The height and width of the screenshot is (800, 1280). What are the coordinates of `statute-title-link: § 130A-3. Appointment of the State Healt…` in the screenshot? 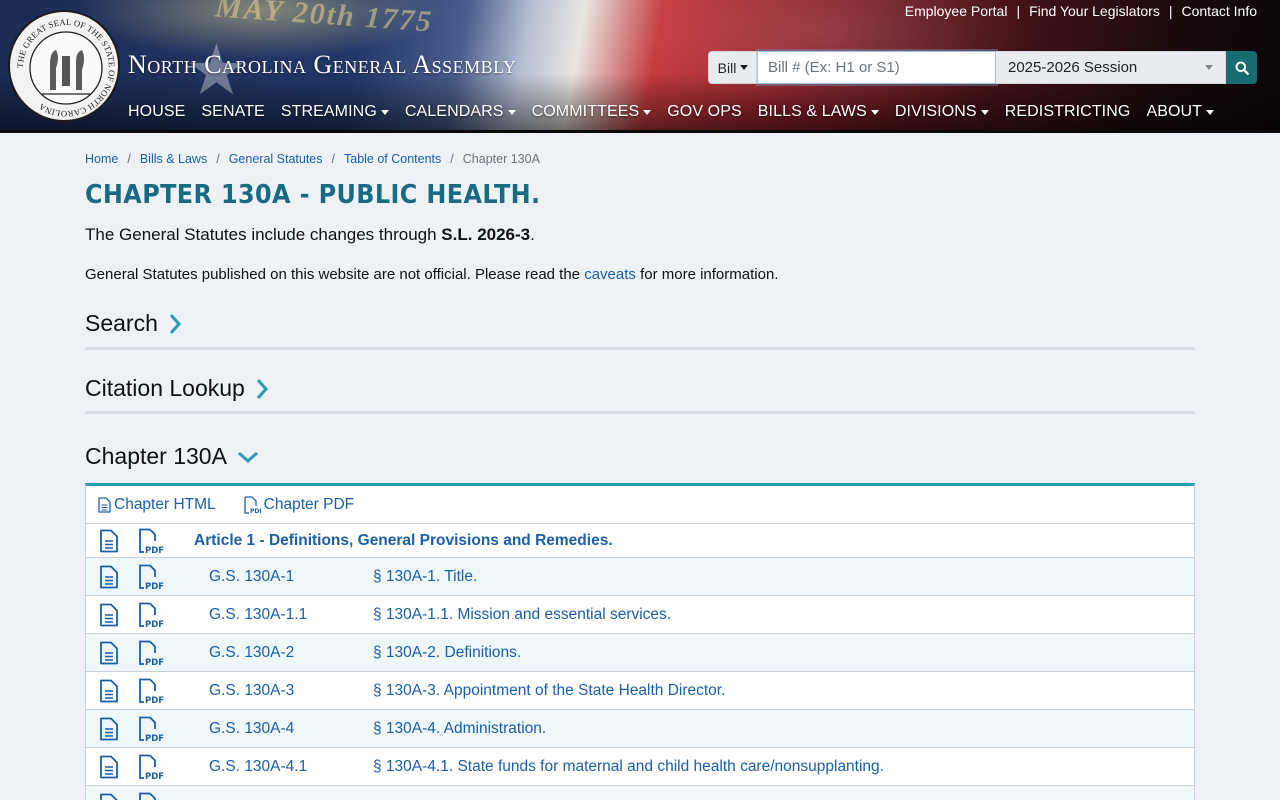 It's located at (549, 691).